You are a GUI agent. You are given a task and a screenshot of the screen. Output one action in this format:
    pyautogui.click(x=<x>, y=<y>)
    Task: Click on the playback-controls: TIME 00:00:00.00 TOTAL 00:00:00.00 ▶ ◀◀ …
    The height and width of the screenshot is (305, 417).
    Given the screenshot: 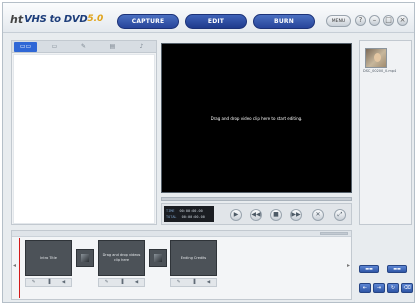 What is the action you would take?
    pyautogui.click(x=256, y=214)
    